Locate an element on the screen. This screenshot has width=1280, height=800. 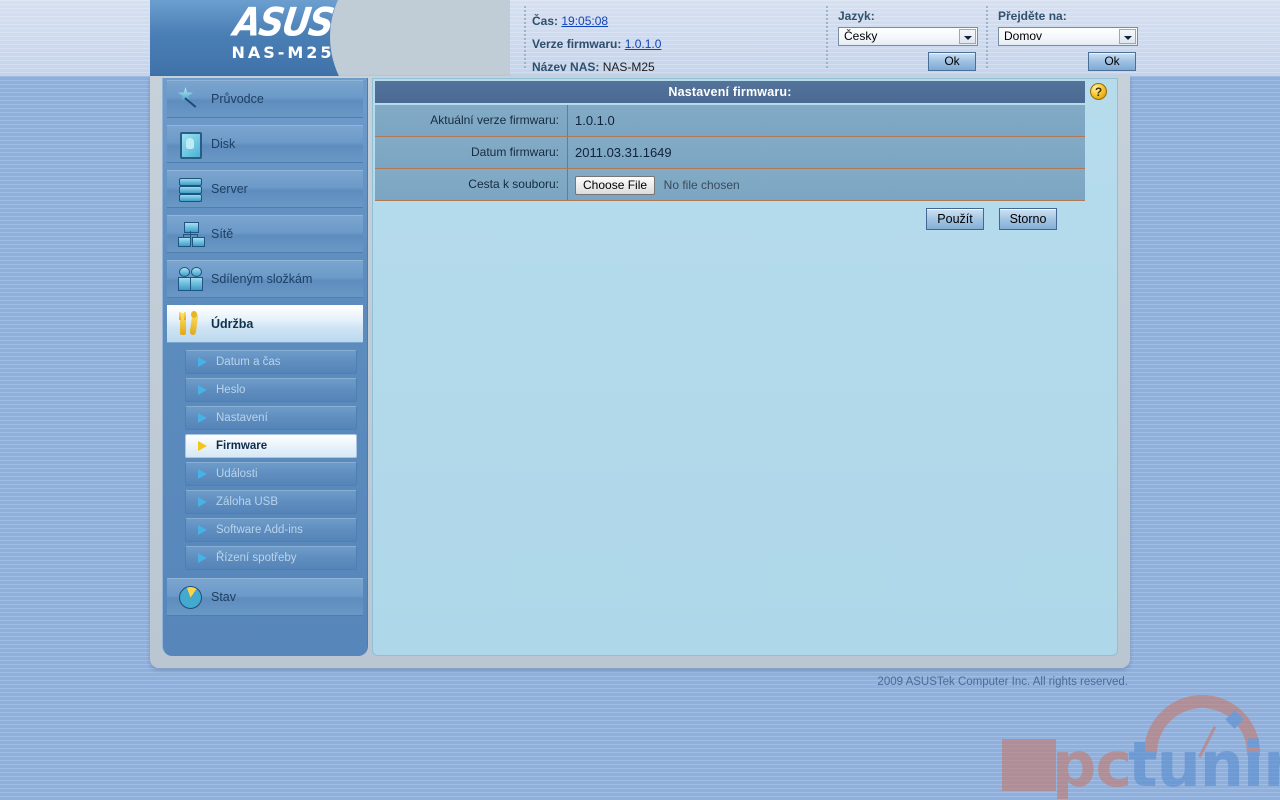
submenu-item-nastaveni: Nastavení is located at coordinates (271, 418).